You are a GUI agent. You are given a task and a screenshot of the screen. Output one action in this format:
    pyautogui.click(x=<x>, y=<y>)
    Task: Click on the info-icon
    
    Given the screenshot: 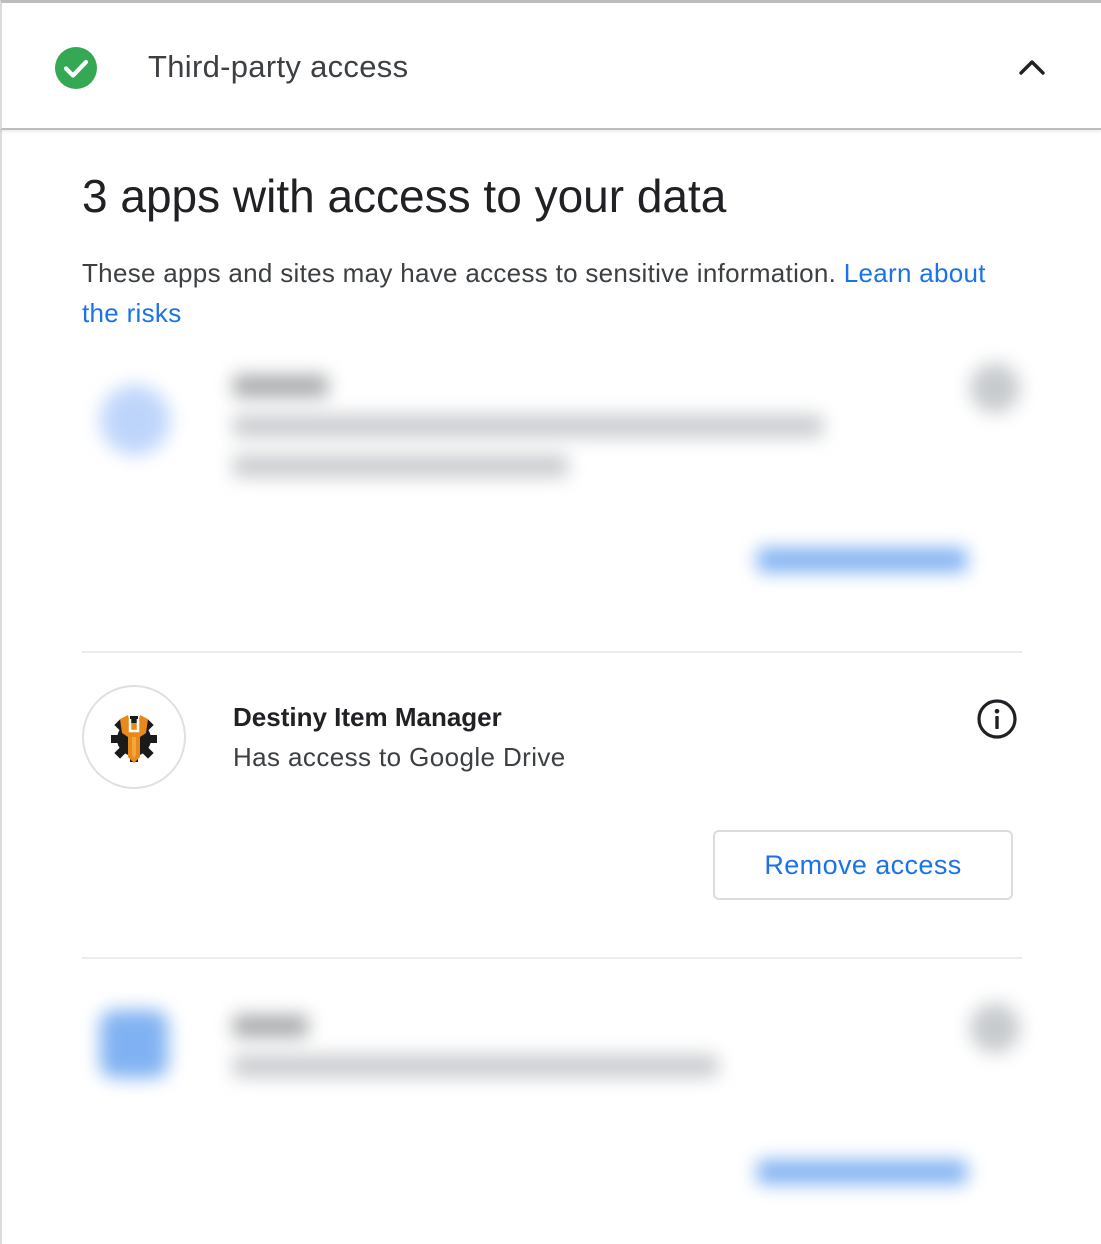 What is the action you would take?
    pyautogui.click(x=997, y=721)
    